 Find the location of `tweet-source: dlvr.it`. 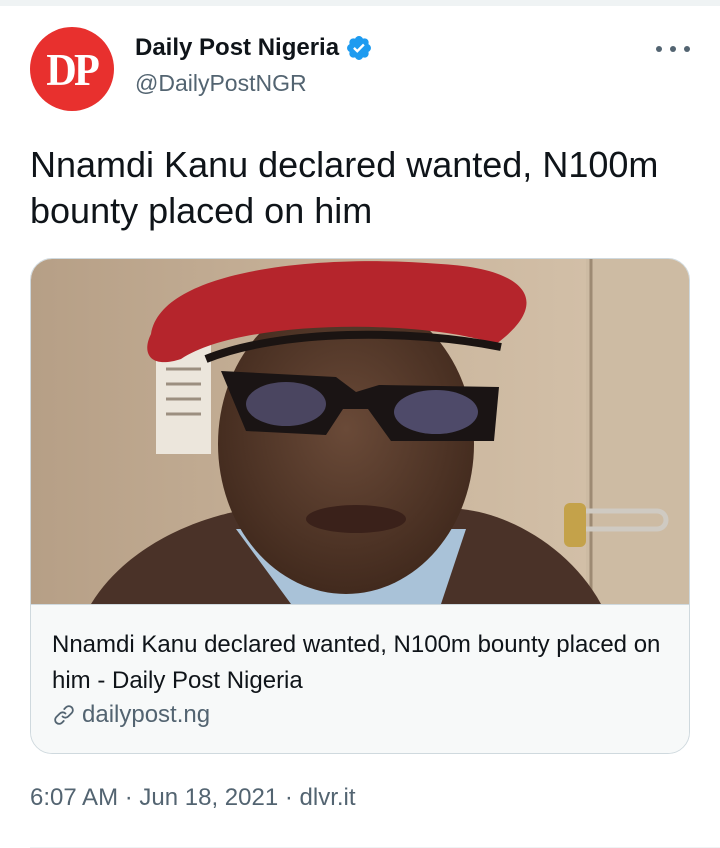

tweet-source: dlvr.it is located at coordinates (328, 797).